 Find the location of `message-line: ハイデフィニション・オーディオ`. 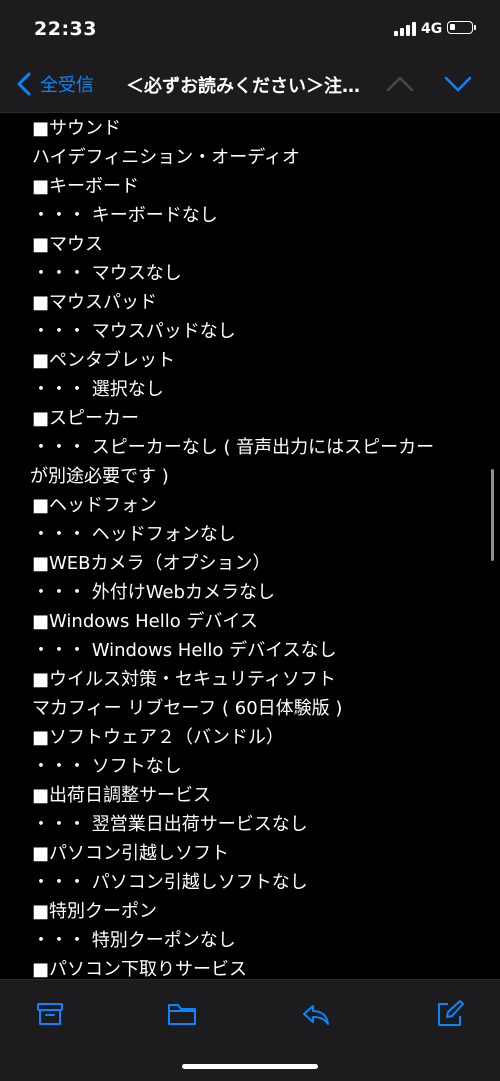

message-line: ハイデフィニション・オーディオ is located at coordinates (166, 157).